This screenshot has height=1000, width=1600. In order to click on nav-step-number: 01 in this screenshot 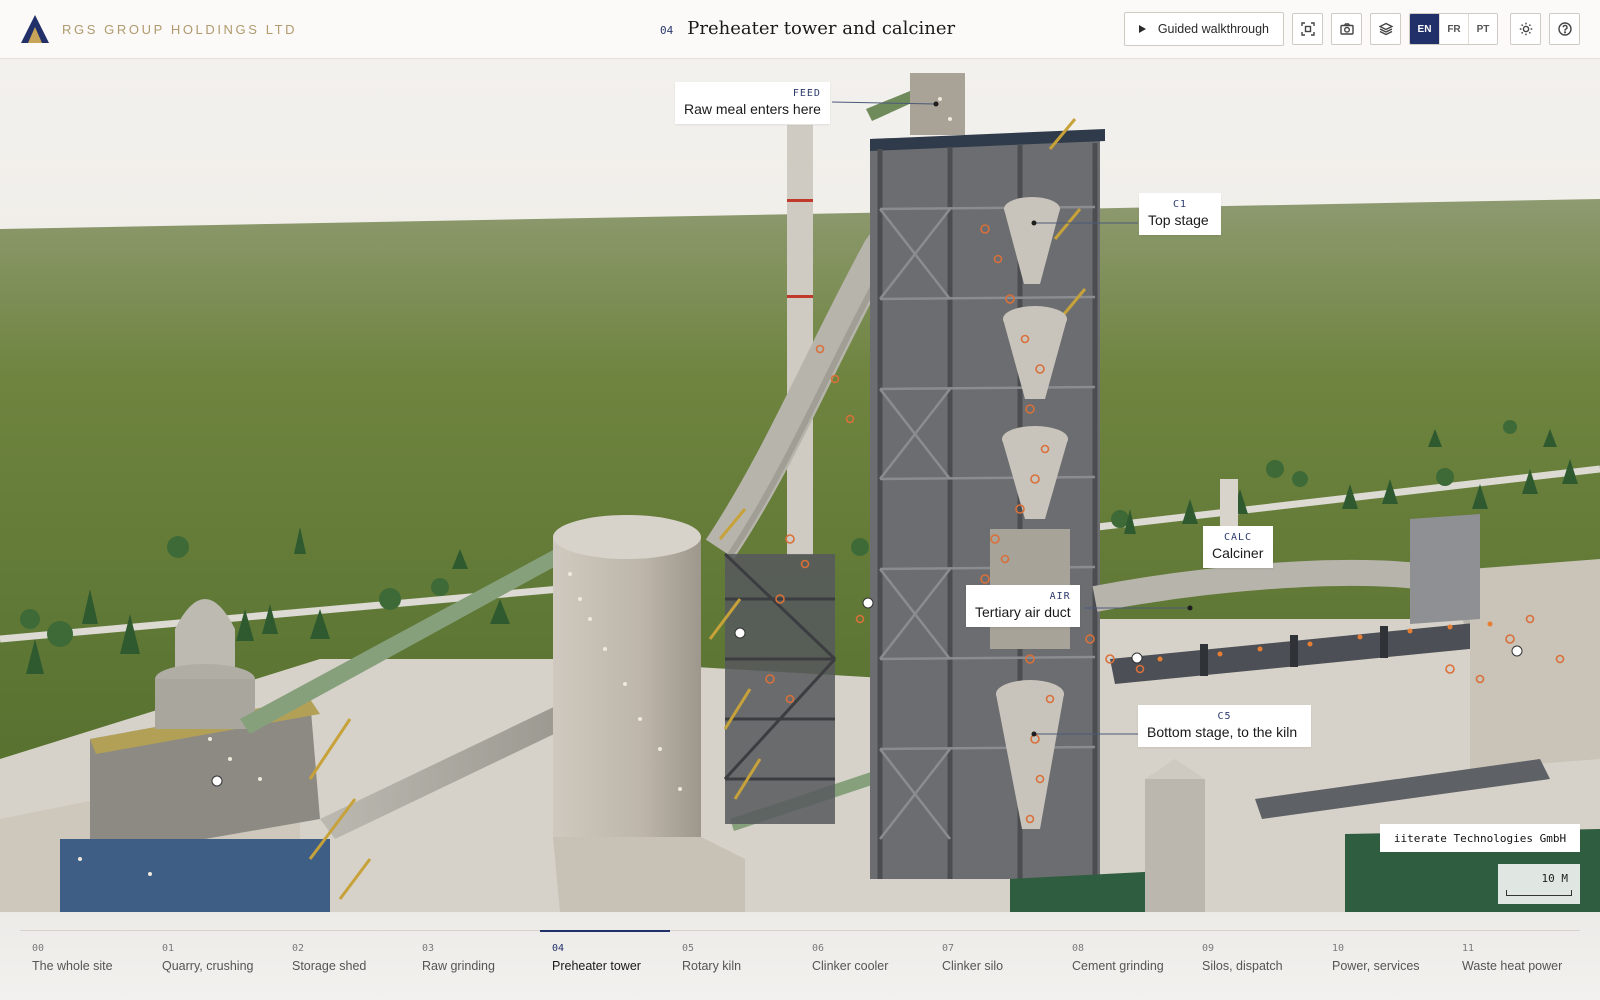, I will do `click(168, 948)`.